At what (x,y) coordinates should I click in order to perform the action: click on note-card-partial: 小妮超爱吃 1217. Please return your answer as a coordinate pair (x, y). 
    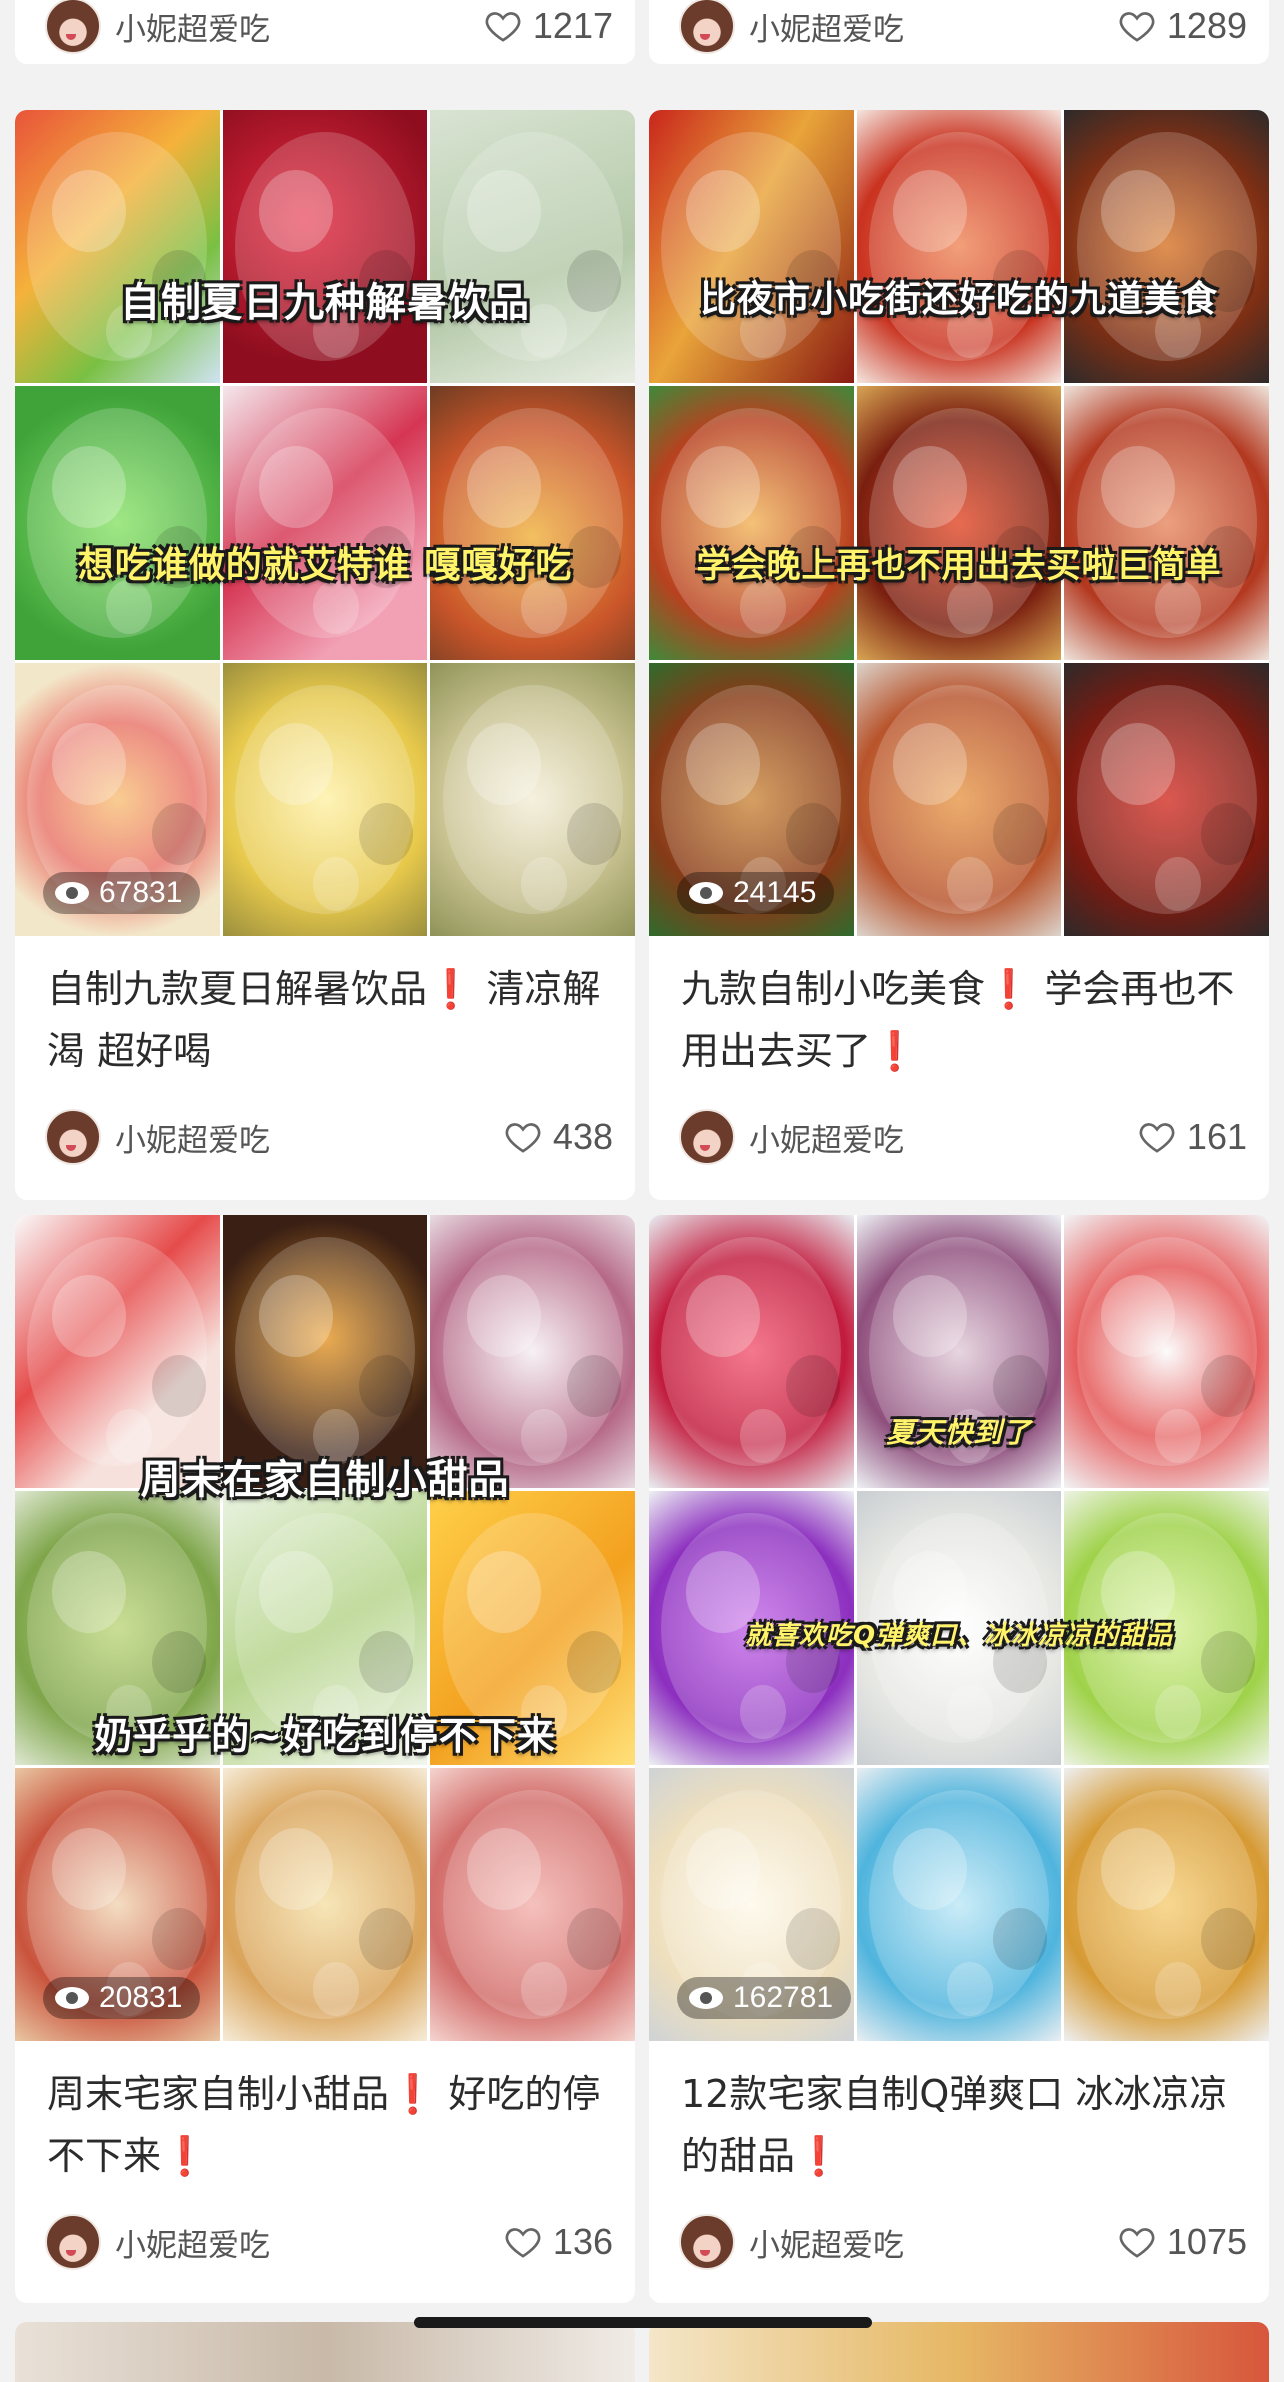
    Looking at the image, I should click on (325, 32).